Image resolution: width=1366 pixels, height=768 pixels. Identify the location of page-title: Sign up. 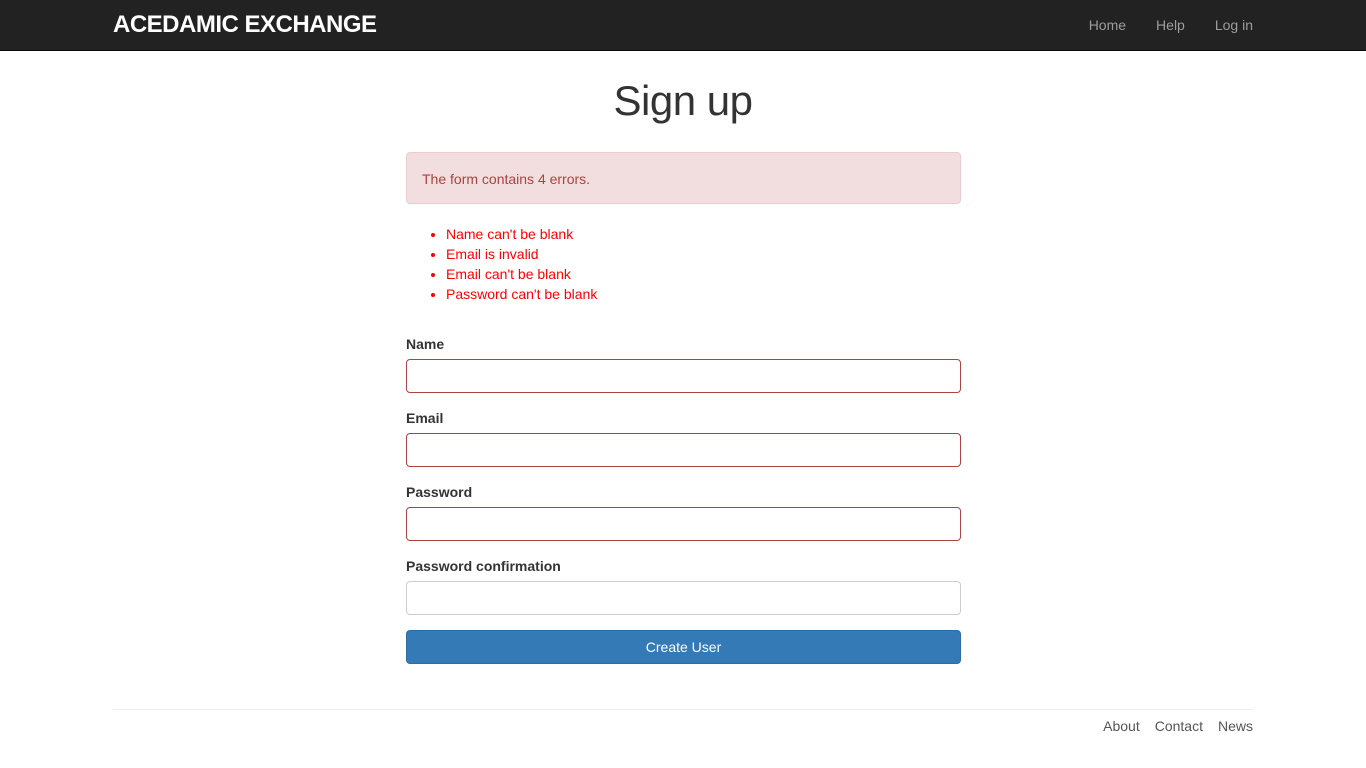
(683, 100).